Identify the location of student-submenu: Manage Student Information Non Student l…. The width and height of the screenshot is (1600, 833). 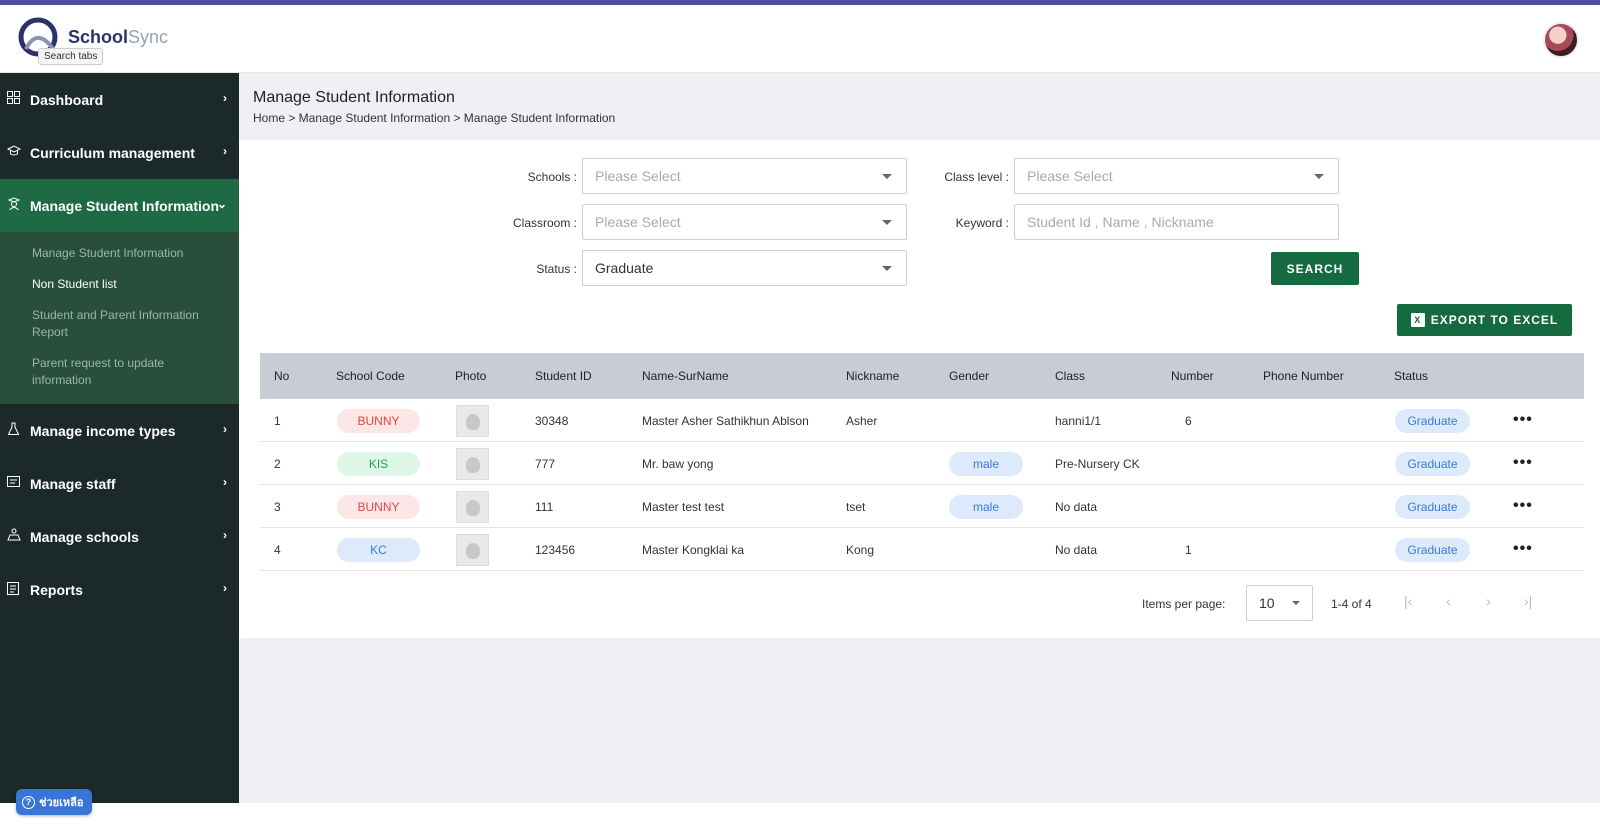
(119, 318).